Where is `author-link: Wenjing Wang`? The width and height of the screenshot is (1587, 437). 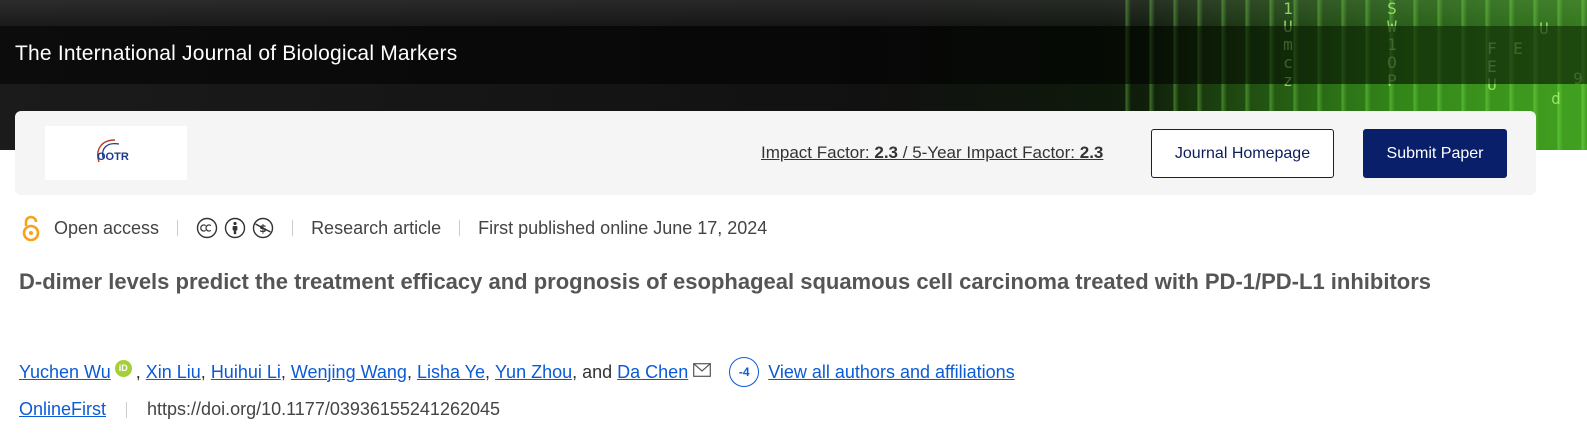 author-link: Wenjing Wang is located at coordinates (349, 372).